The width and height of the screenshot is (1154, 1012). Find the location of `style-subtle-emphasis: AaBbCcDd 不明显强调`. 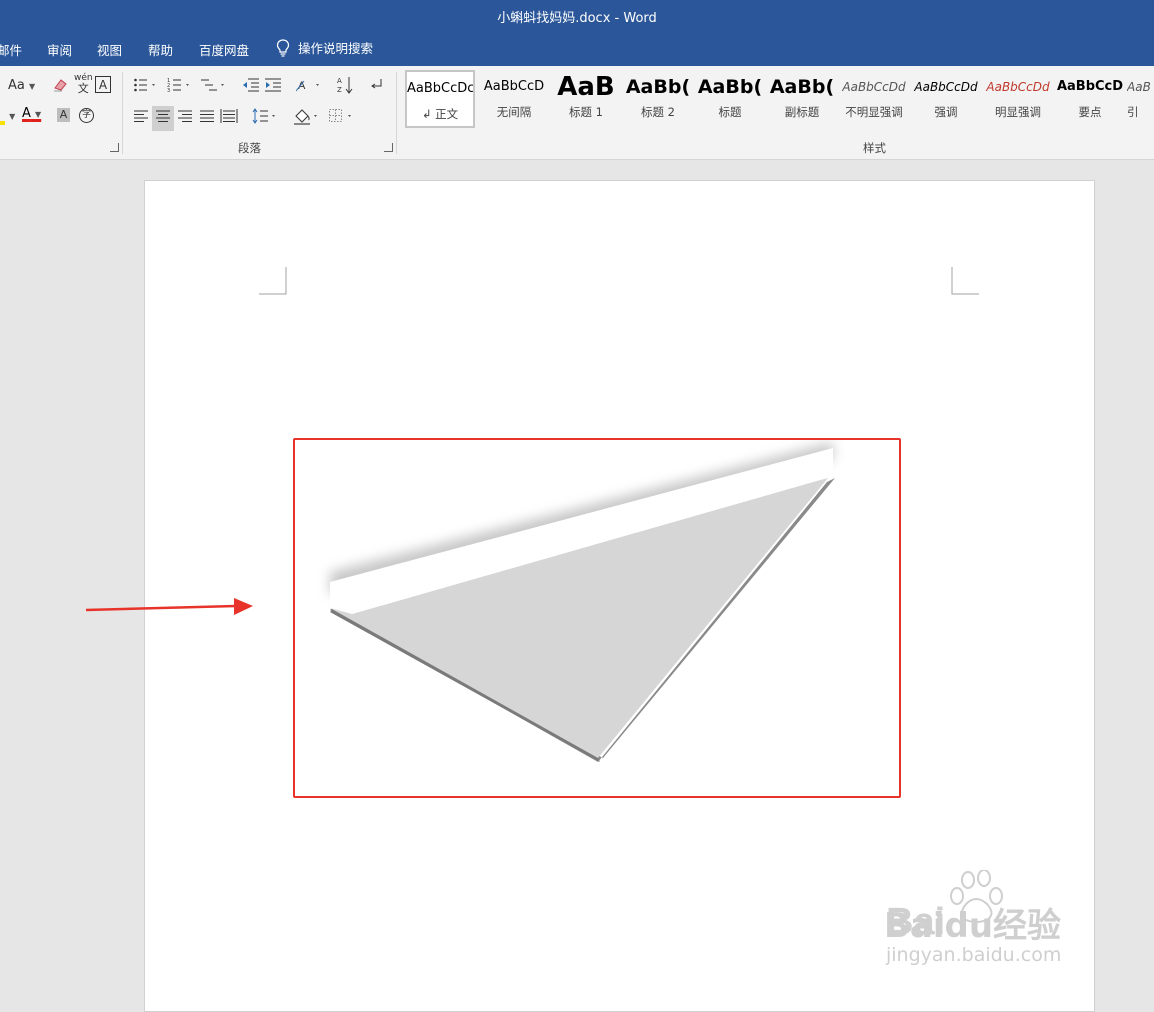

style-subtle-emphasis: AaBbCcDd 不明显强调 is located at coordinates (874, 99).